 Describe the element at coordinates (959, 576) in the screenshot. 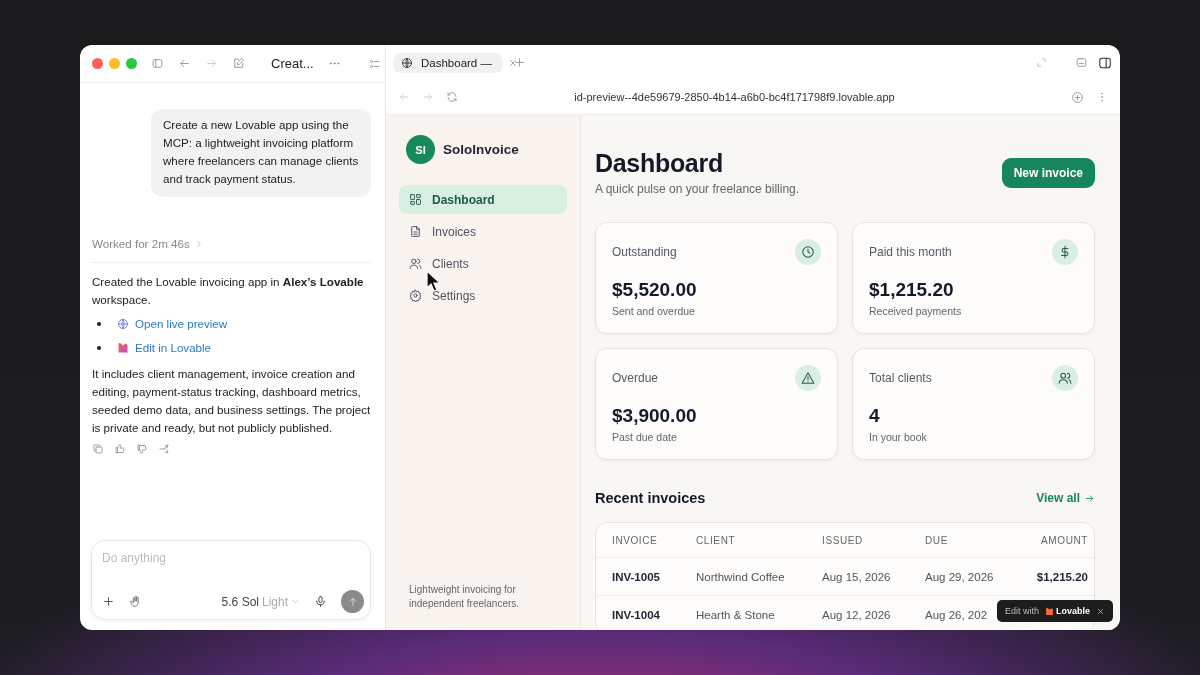

I see `table-cell: Aug 29, 2026` at that location.